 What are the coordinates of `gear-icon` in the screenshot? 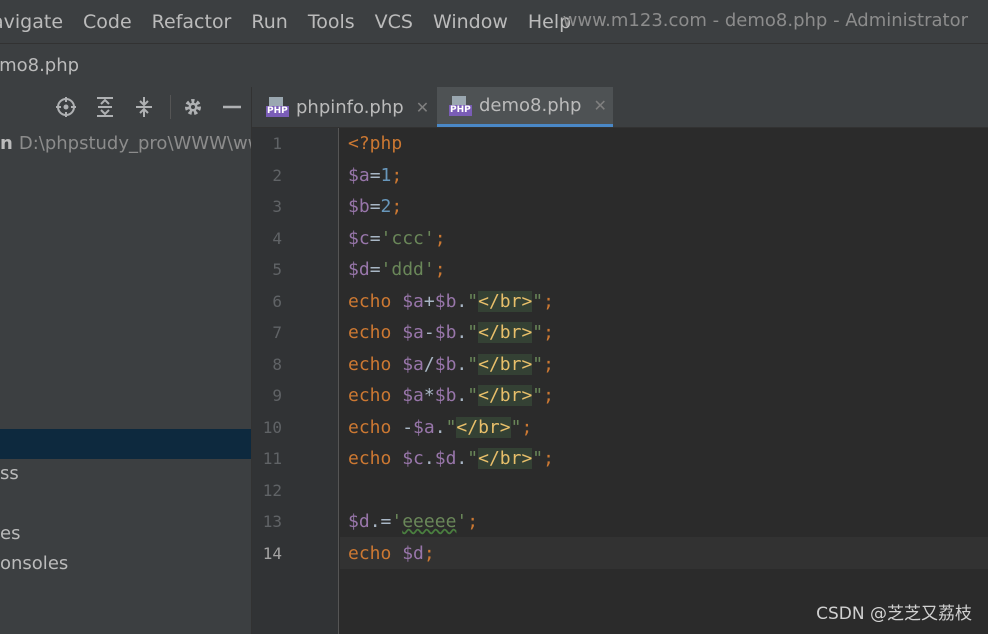 It's located at (193, 107).